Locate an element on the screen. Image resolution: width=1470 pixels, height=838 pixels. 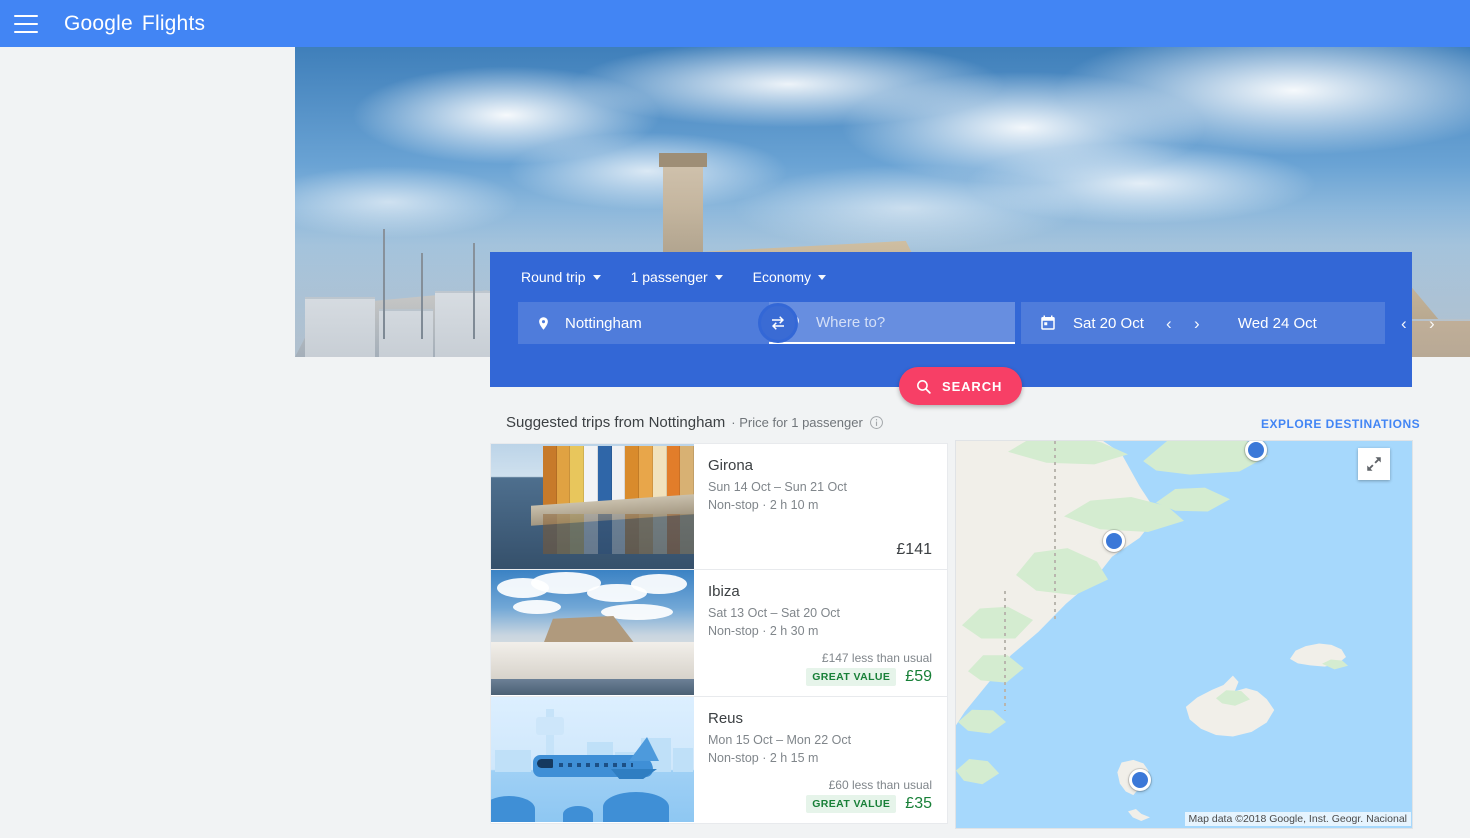
depart-date-value: Sat 20 Oct is located at coordinates (1108, 323).